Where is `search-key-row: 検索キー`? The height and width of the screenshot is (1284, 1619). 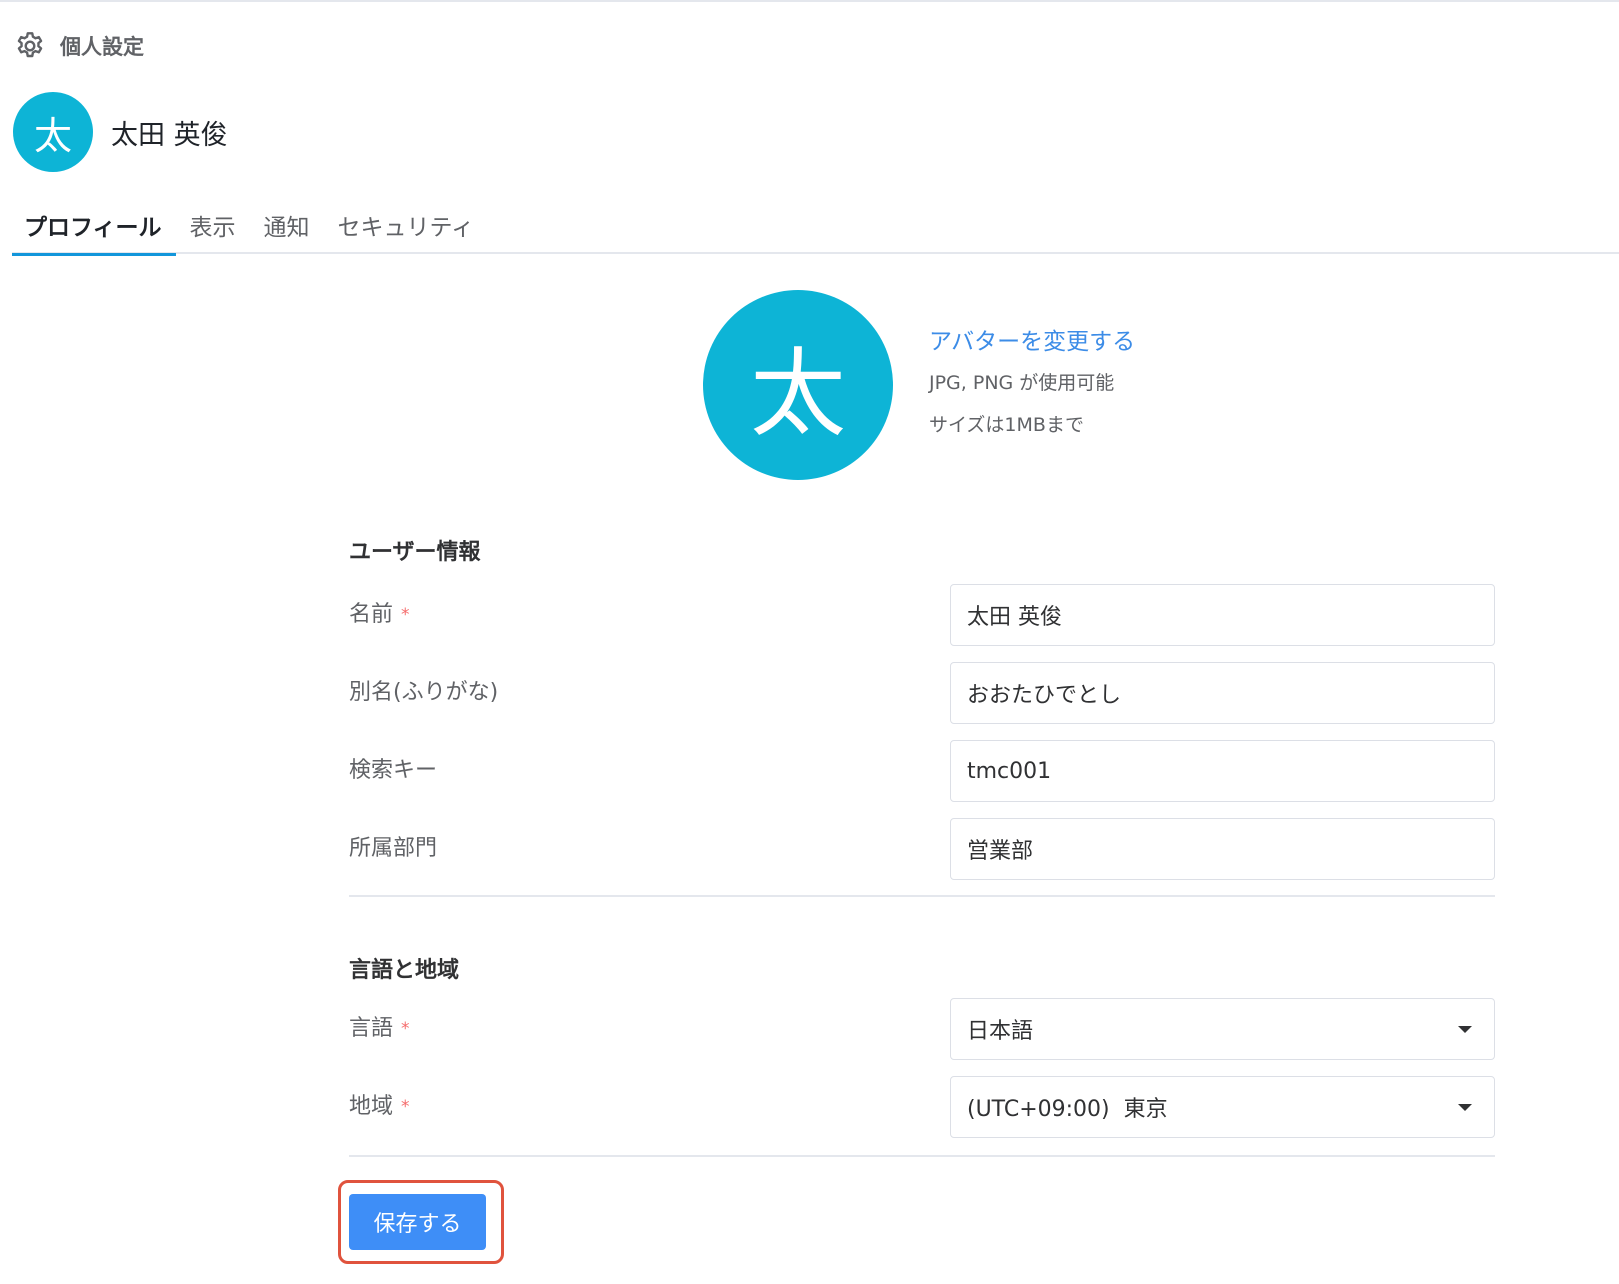
search-key-row: 検索キー is located at coordinates (922, 771).